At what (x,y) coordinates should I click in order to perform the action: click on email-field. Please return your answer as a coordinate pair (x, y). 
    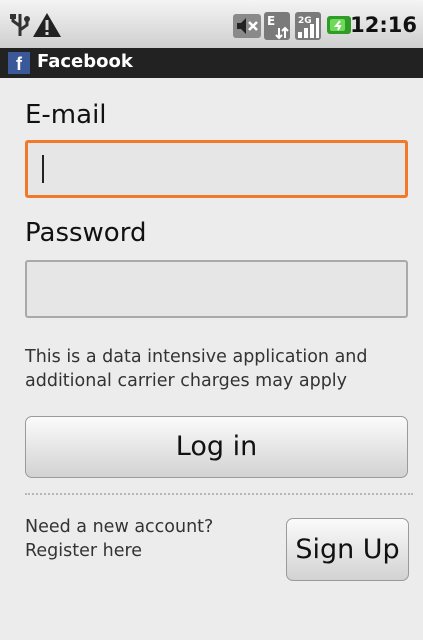
    Looking at the image, I should click on (216, 169).